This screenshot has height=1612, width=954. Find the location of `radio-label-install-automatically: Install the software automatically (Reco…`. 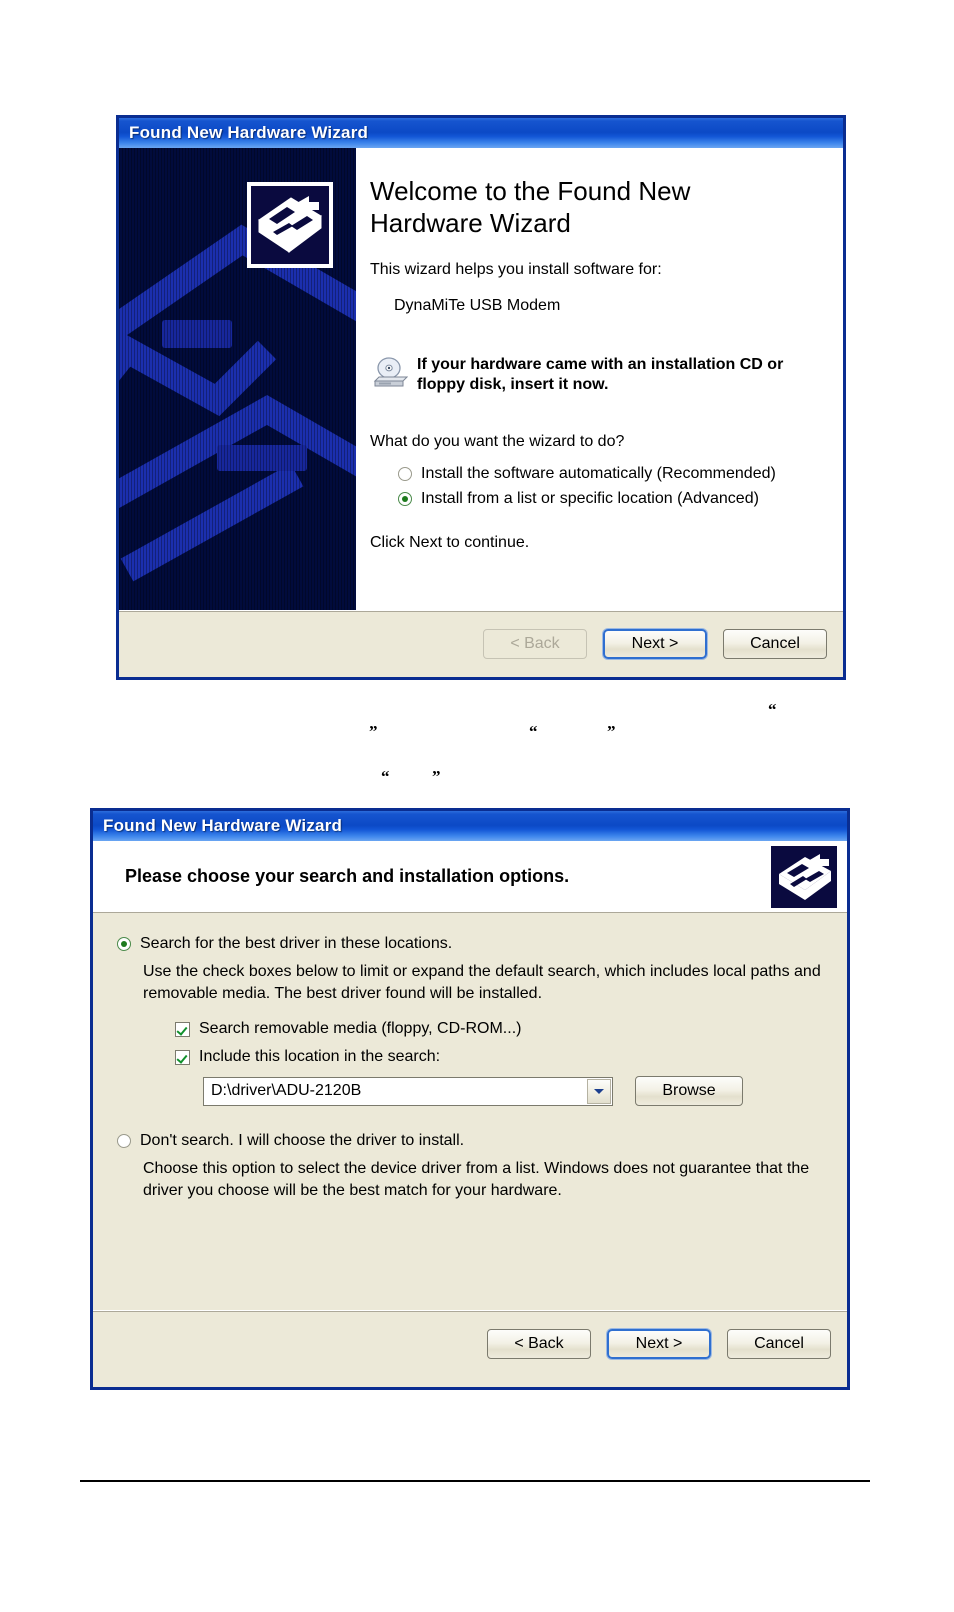

radio-label-install-automatically: Install the software automatically (Reco… is located at coordinates (598, 474).